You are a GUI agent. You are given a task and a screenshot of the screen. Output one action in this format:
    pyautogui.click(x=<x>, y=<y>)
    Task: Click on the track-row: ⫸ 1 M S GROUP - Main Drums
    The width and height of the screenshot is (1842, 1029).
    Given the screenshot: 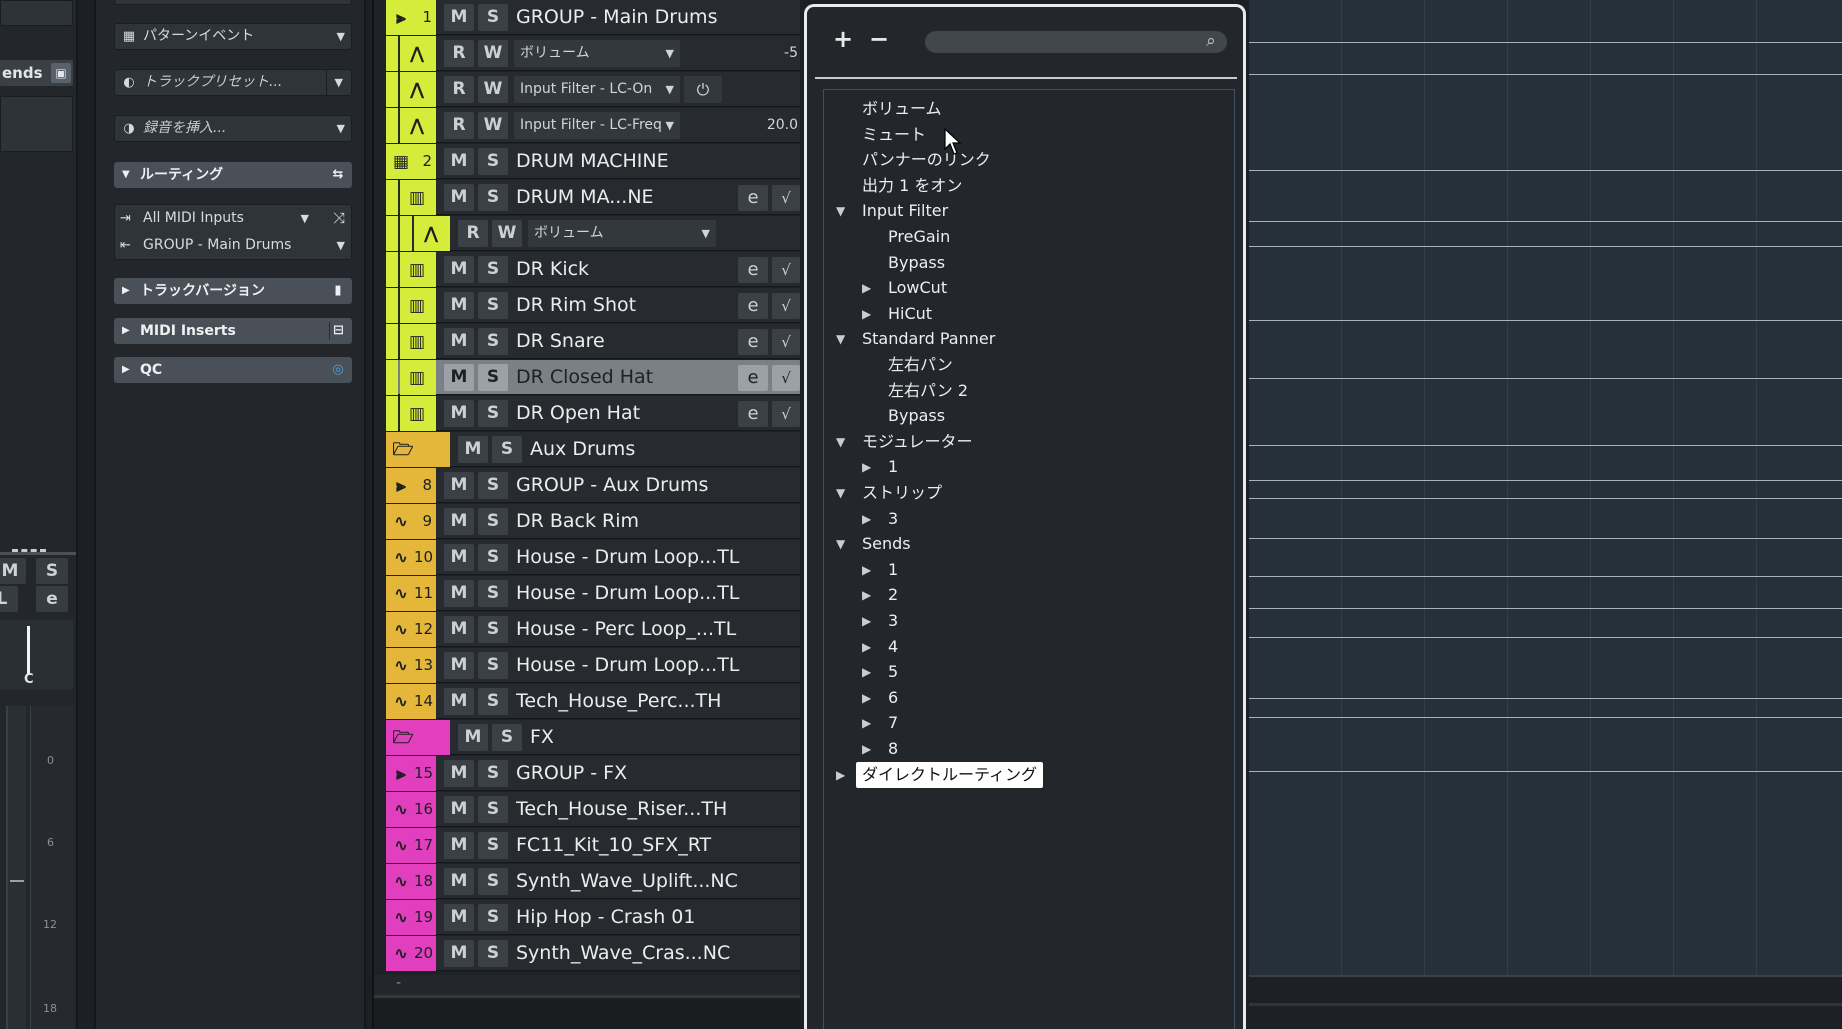 What is the action you would take?
    pyautogui.click(x=593, y=17)
    